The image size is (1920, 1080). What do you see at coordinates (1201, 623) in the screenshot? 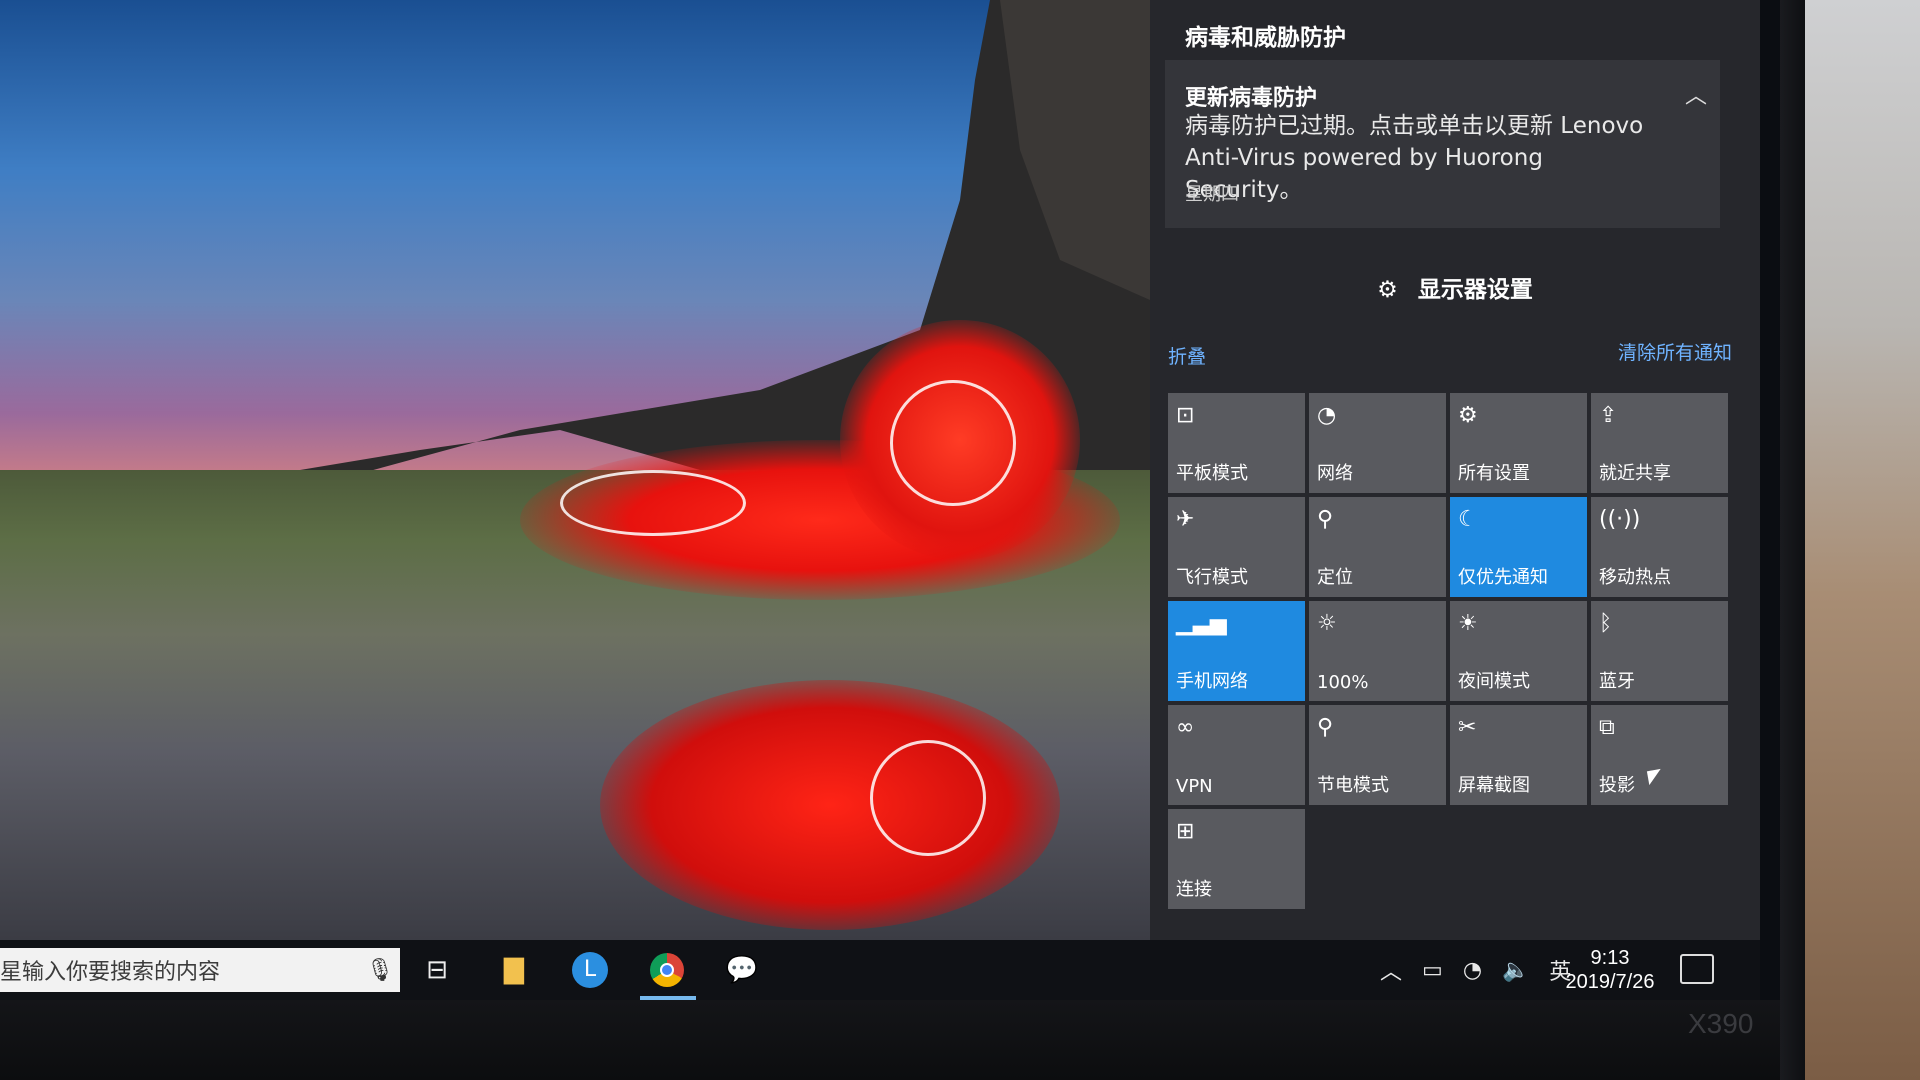
I see `cellular-icon: ▁▃▅` at bounding box center [1201, 623].